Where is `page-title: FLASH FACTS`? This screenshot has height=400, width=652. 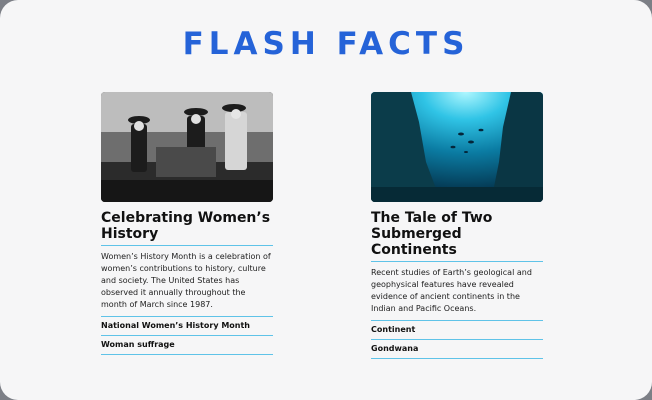 page-title: FLASH FACTS is located at coordinates (326, 44).